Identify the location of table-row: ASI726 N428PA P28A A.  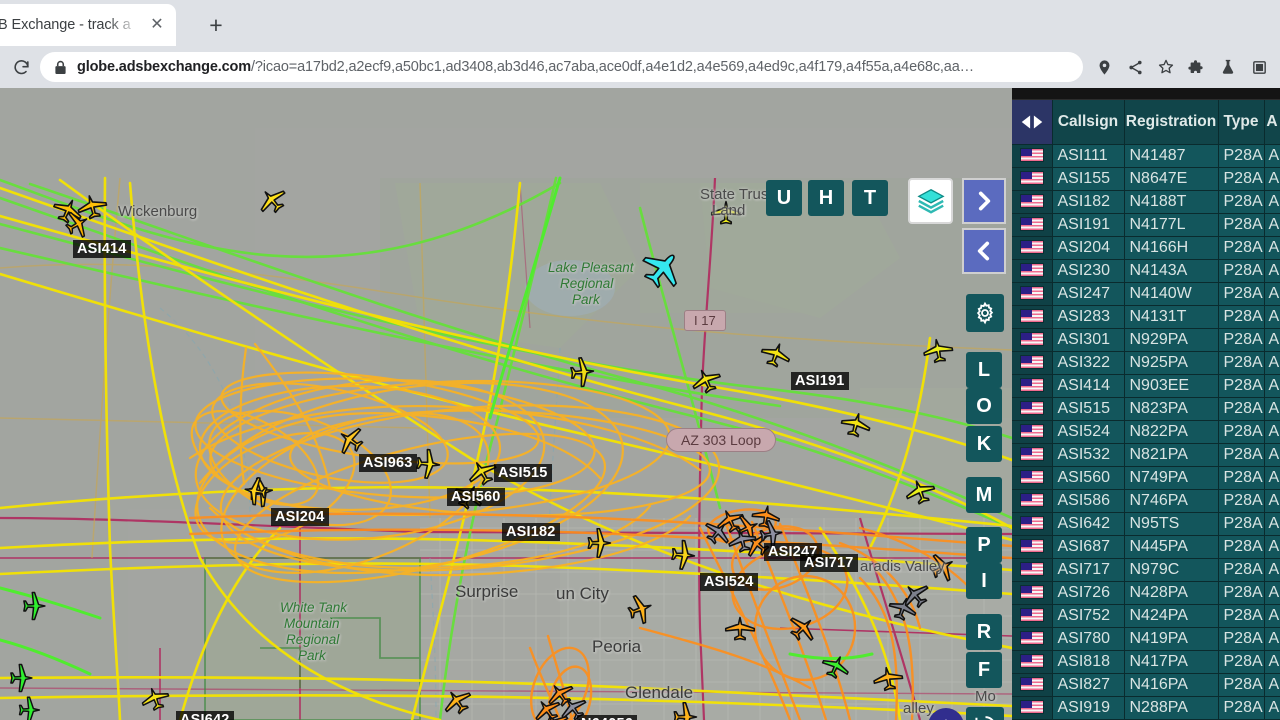
(1146, 593).